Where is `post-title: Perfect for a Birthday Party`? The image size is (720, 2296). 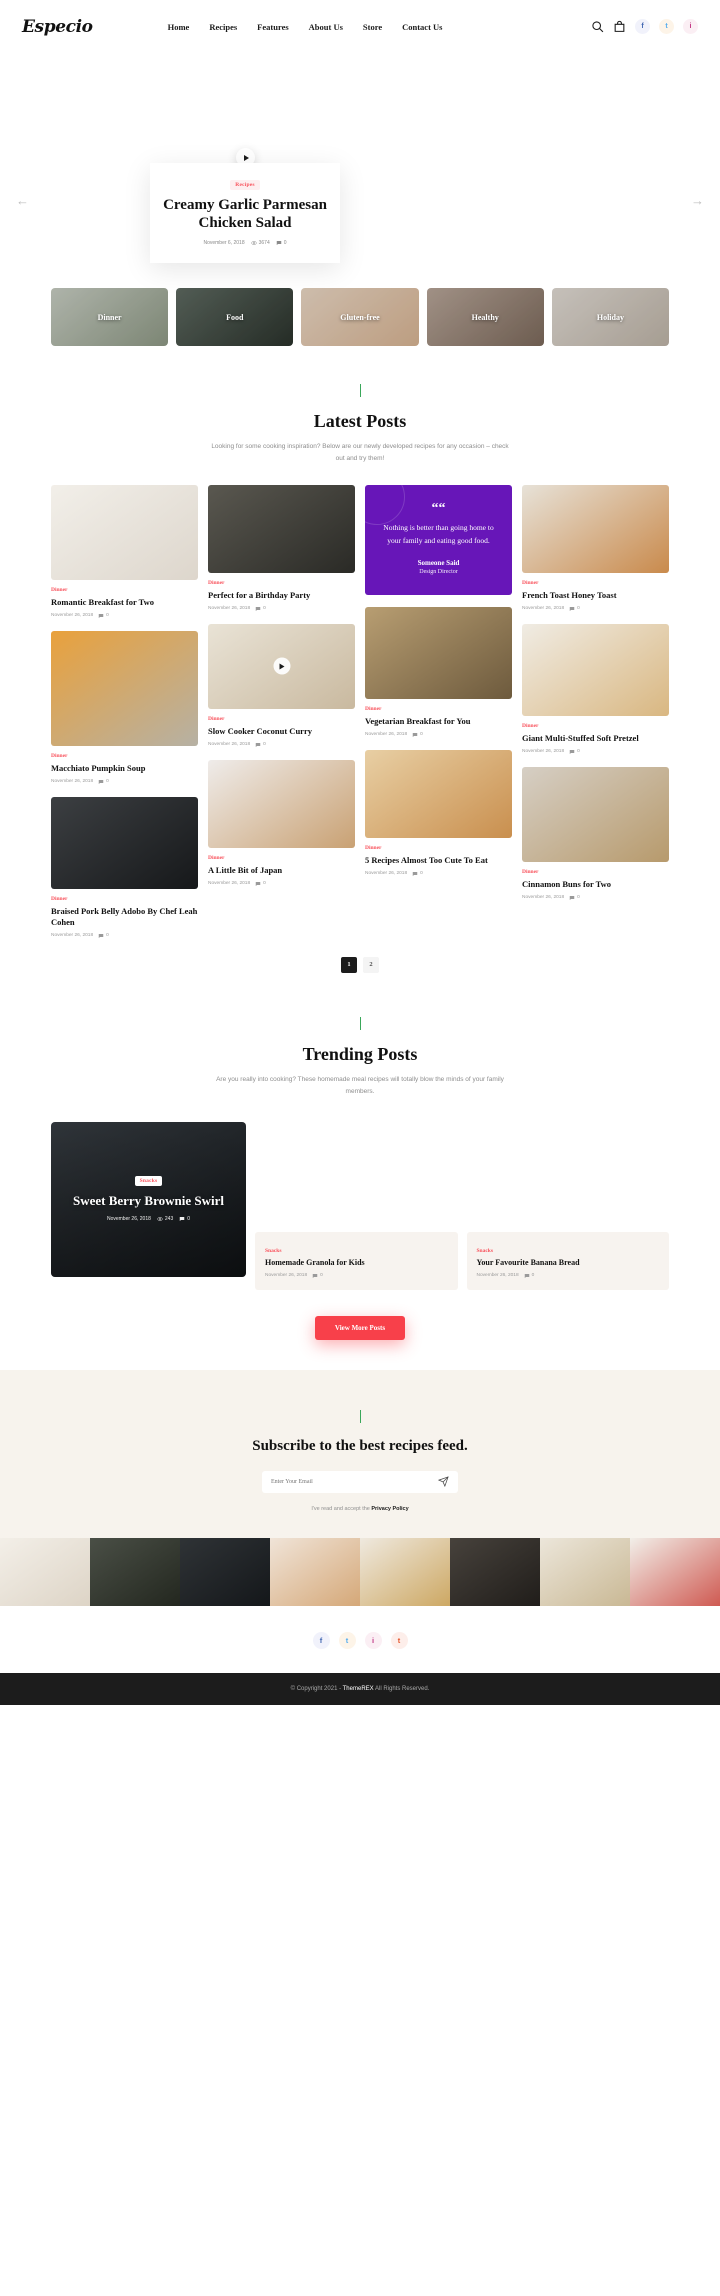 post-title: Perfect for a Birthday Party is located at coordinates (281, 595).